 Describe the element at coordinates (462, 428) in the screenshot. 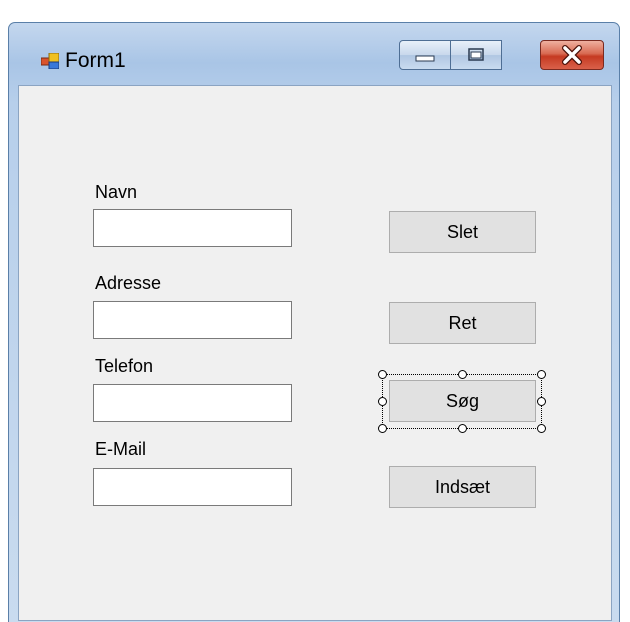

I see `resize-handle-bottom` at that location.